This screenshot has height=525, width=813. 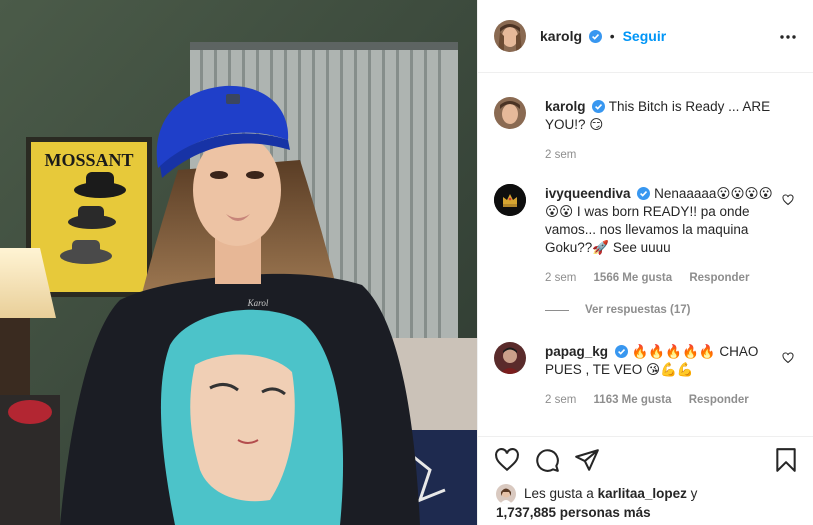 I want to click on post-header: karolg • Seguir, so click(x=645, y=36).